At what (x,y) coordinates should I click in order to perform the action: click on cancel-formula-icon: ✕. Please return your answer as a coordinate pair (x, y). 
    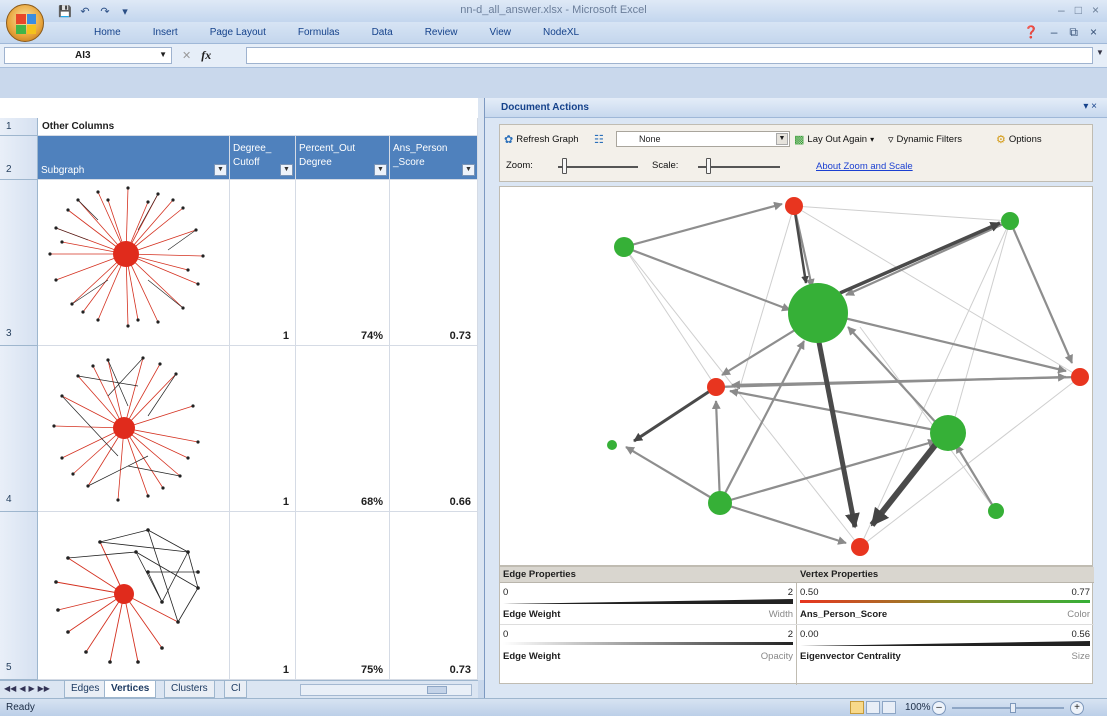
    Looking at the image, I should click on (186, 55).